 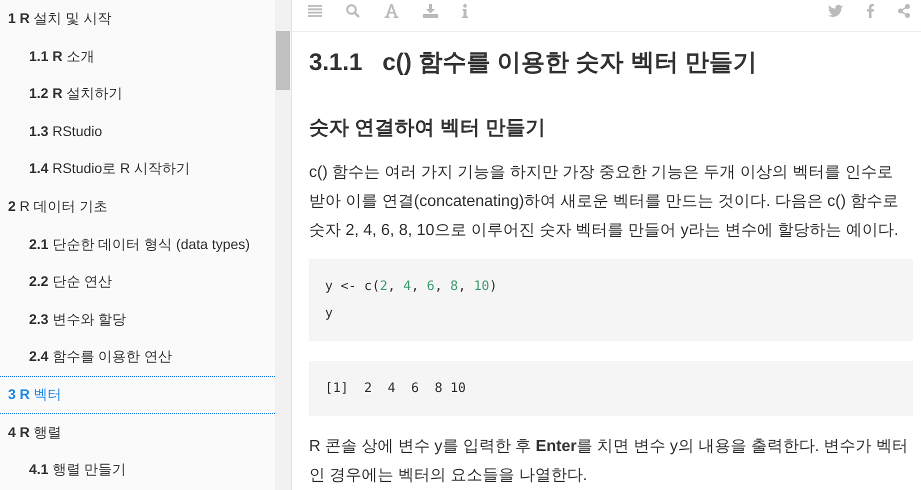 I want to click on toc-item: 2.1 단순한 데이터 형식 (data types), so click(x=137, y=245).